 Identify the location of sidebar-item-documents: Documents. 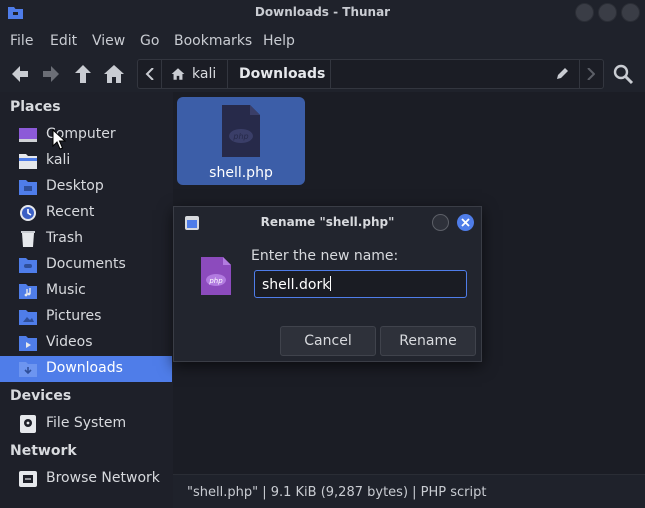
(86, 265).